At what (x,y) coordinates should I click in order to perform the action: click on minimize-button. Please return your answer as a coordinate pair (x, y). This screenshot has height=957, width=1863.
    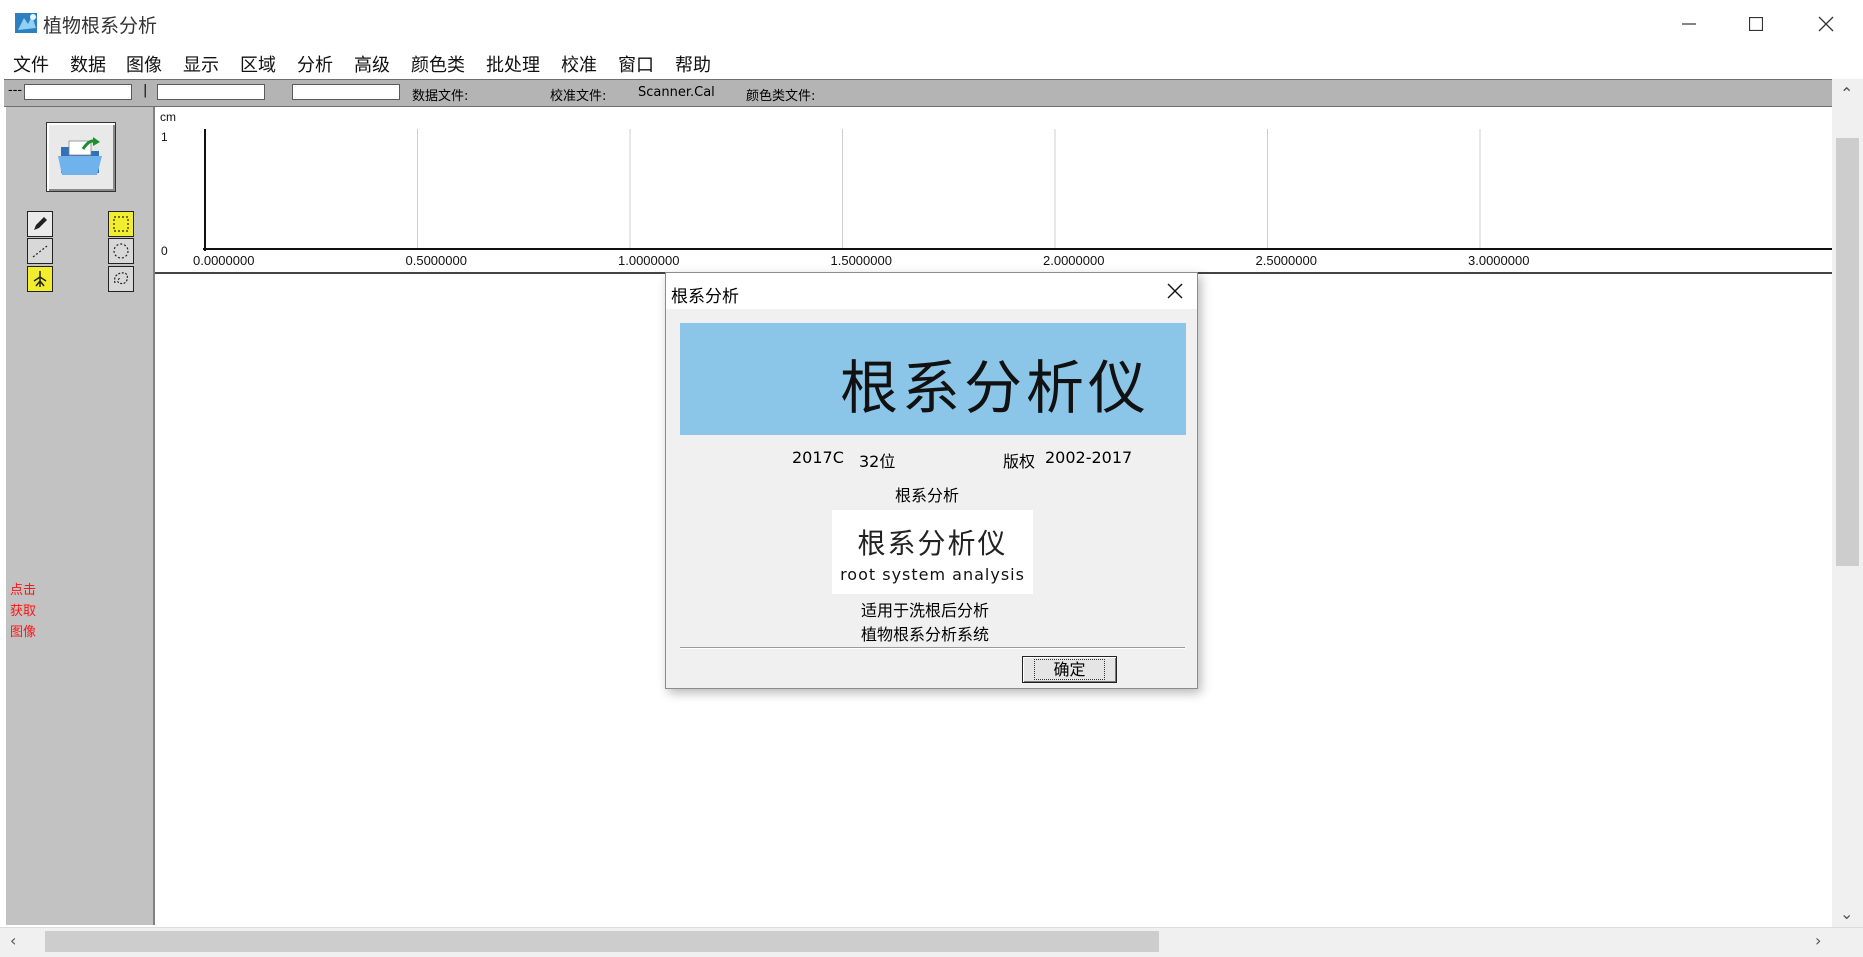
    Looking at the image, I should click on (1689, 24).